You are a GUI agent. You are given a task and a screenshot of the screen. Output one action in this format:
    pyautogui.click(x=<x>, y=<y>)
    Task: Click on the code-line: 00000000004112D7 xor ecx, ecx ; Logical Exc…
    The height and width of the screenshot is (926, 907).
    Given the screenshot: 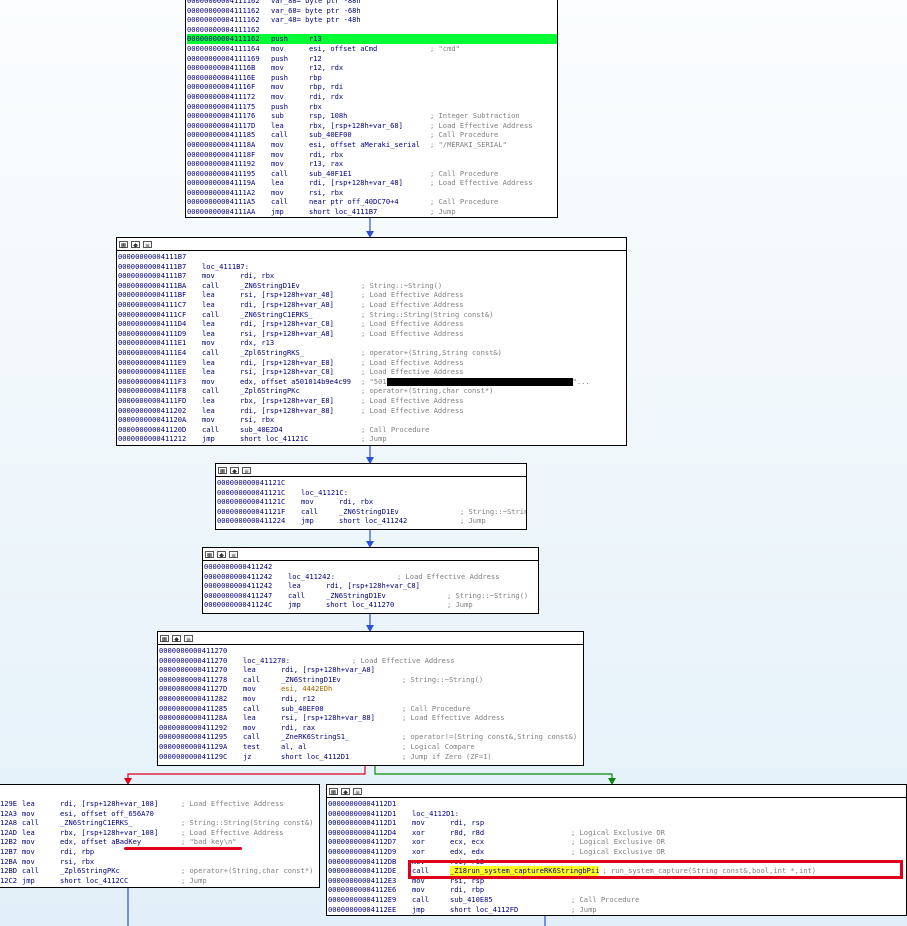 What is the action you would take?
    pyautogui.click(x=617, y=842)
    